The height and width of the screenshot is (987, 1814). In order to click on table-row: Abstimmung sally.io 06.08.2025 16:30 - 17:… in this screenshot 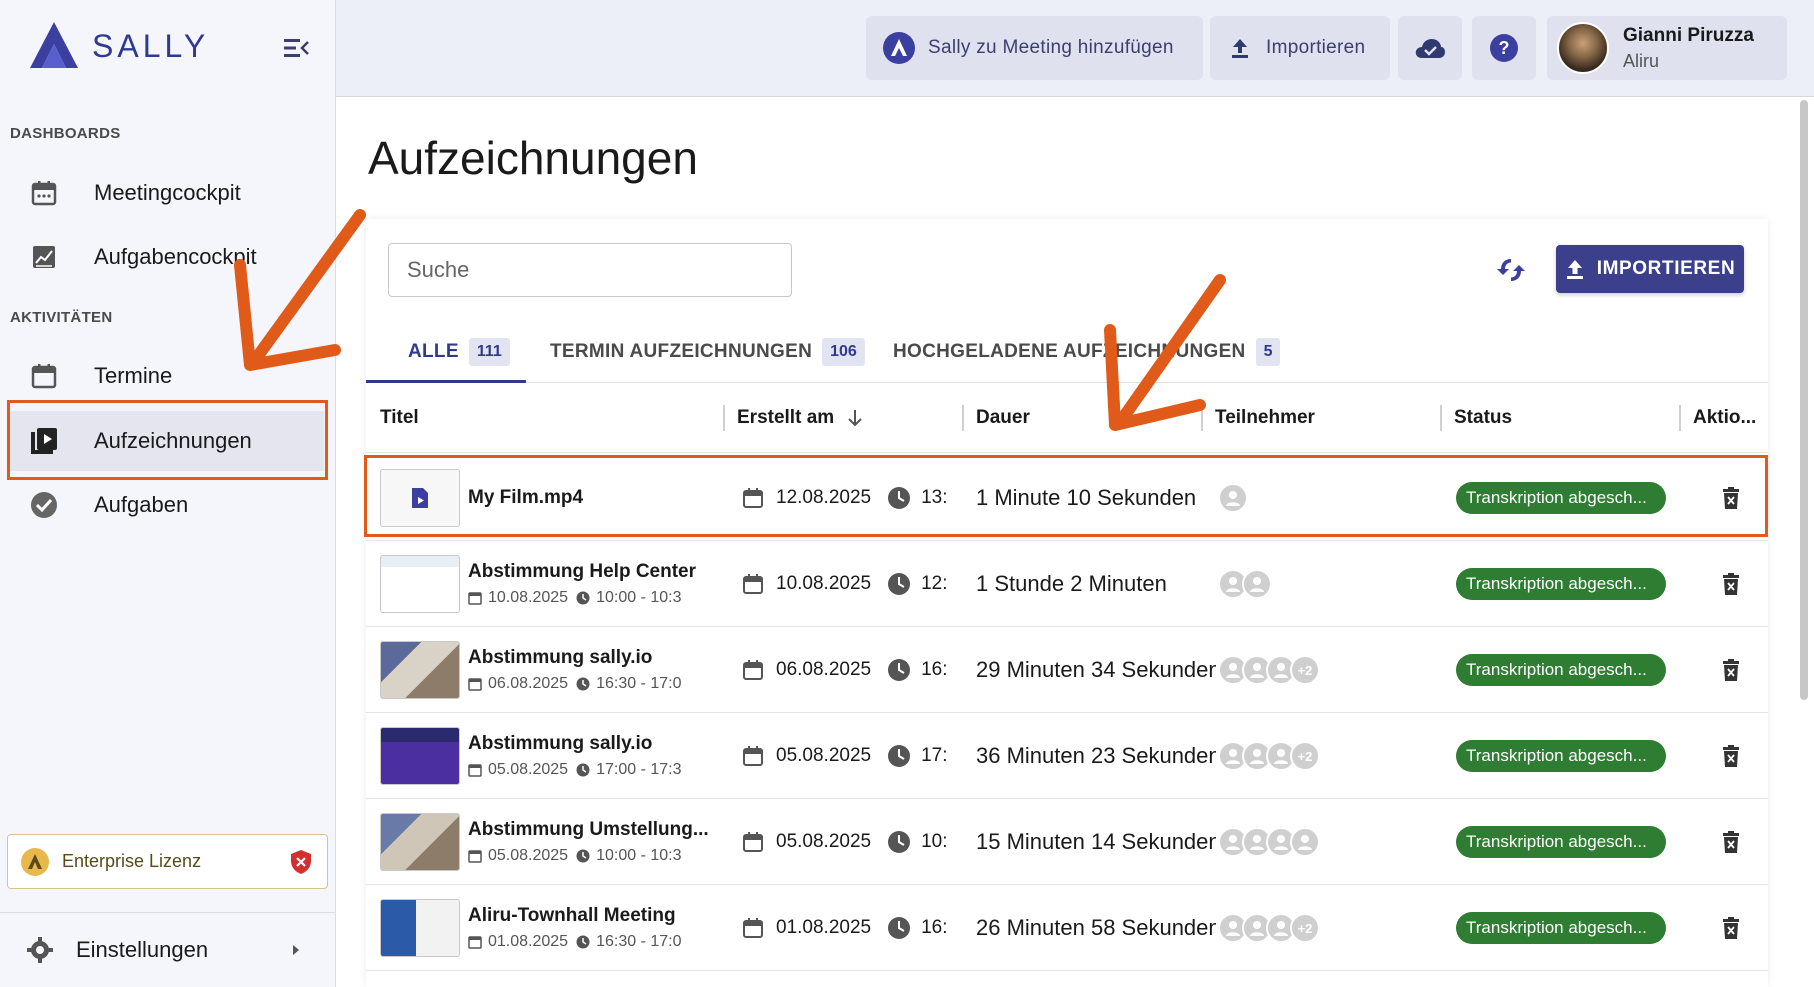, I will do `click(1067, 670)`.